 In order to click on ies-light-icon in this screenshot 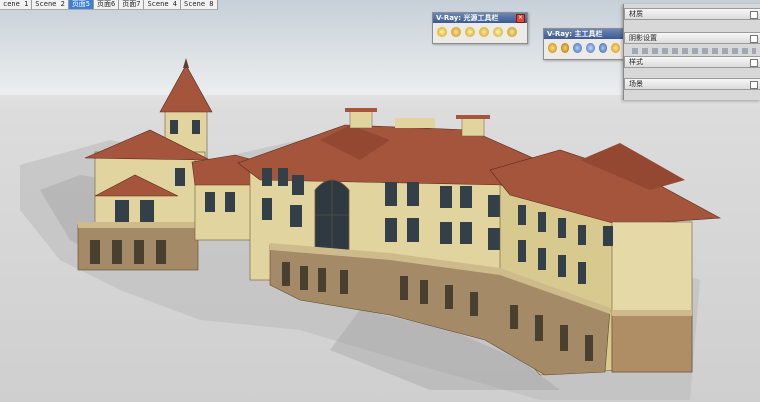, I will do `click(470, 32)`.